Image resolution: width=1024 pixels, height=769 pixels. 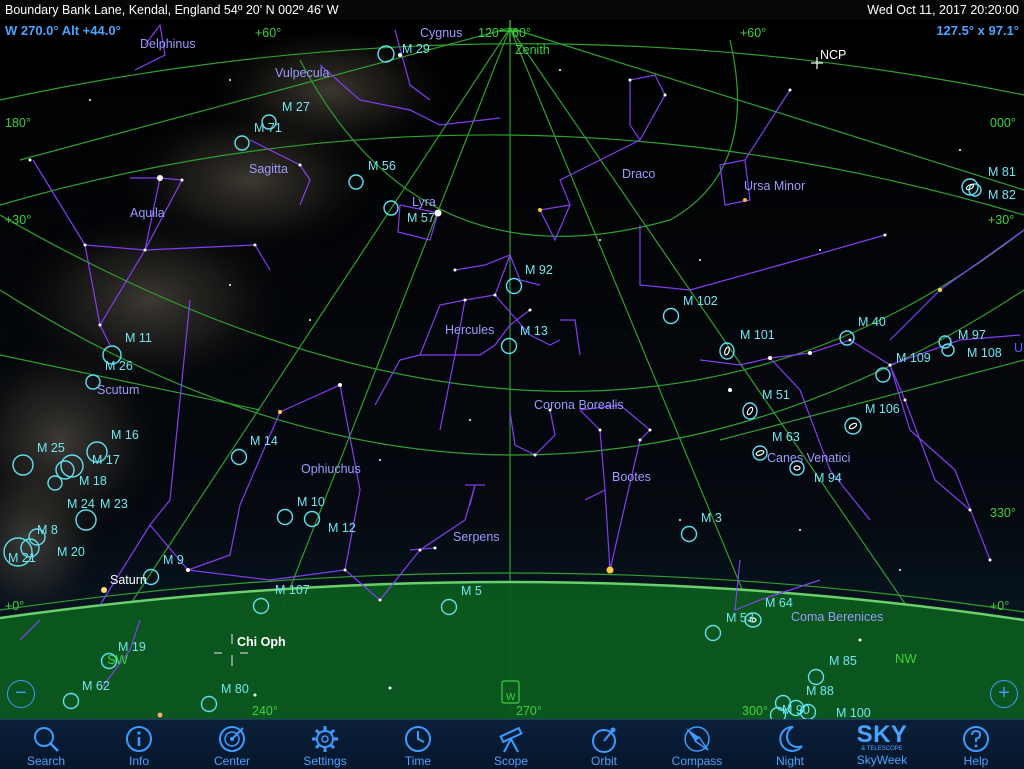 I want to click on toolbar-center: Center, so click(x=232, y=745).